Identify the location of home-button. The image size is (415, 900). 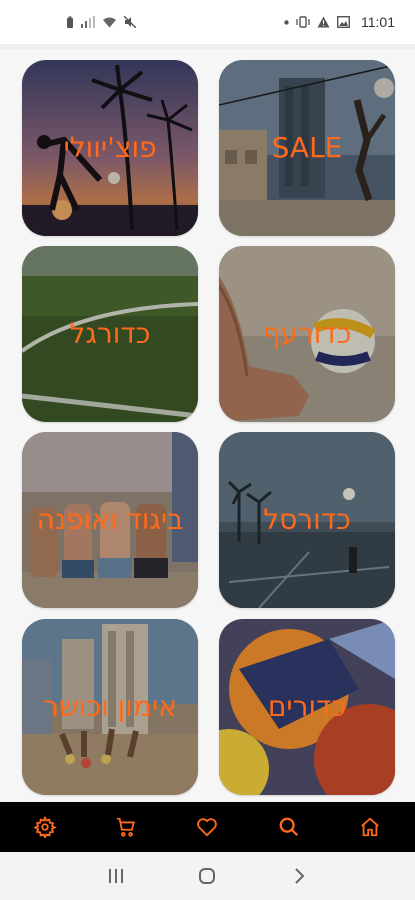
(370, 827).